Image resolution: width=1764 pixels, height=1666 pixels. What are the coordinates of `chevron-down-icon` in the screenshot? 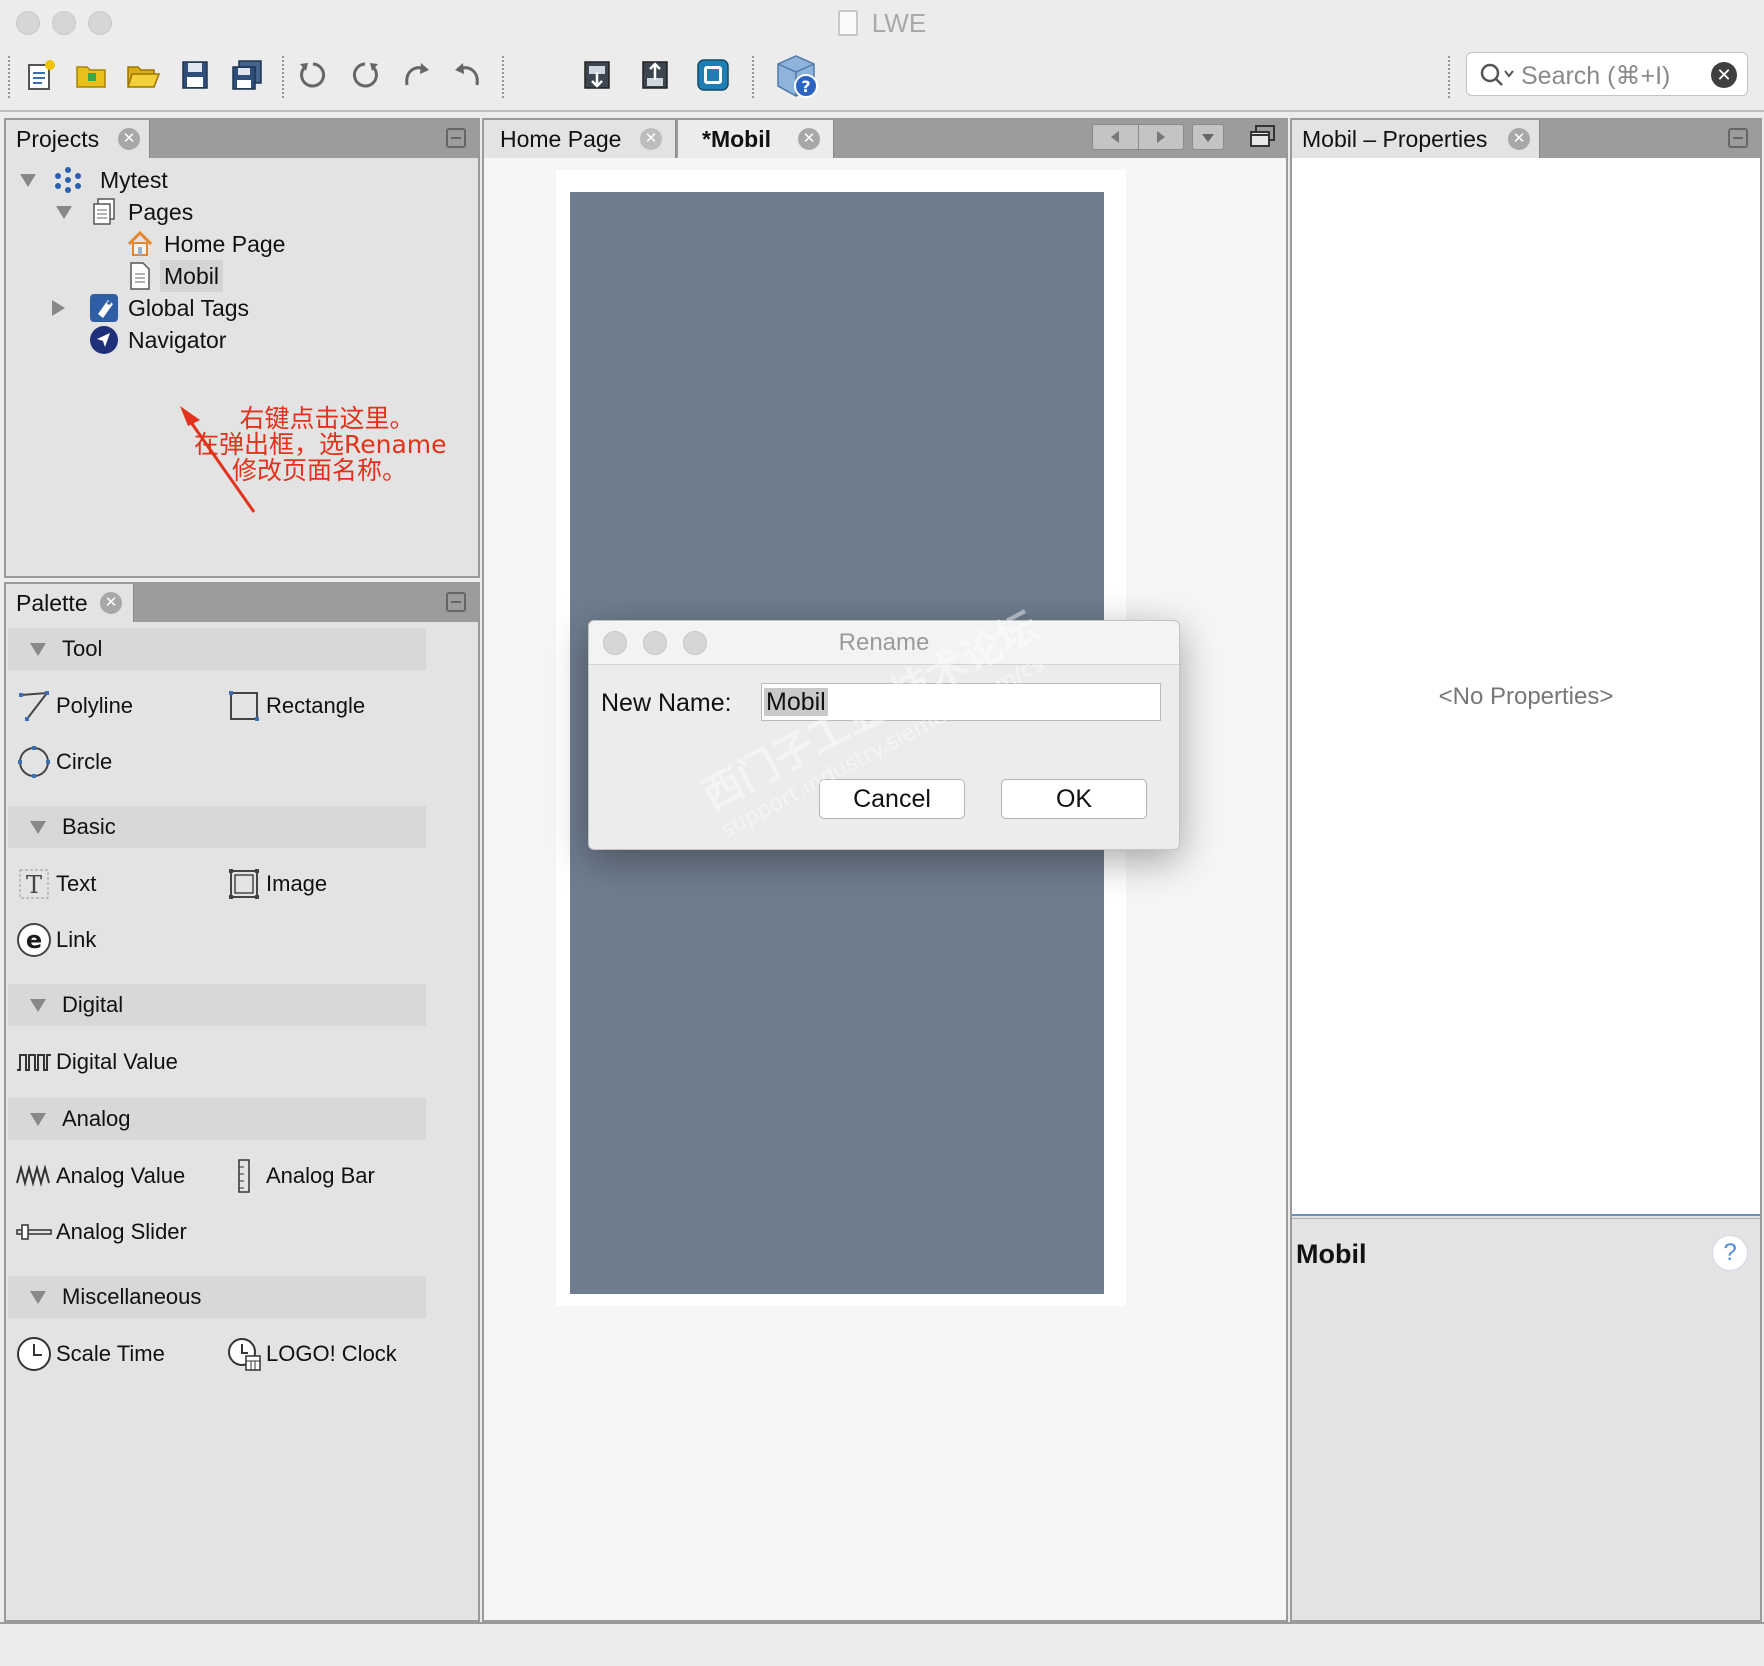 It's located at (1208, 138).